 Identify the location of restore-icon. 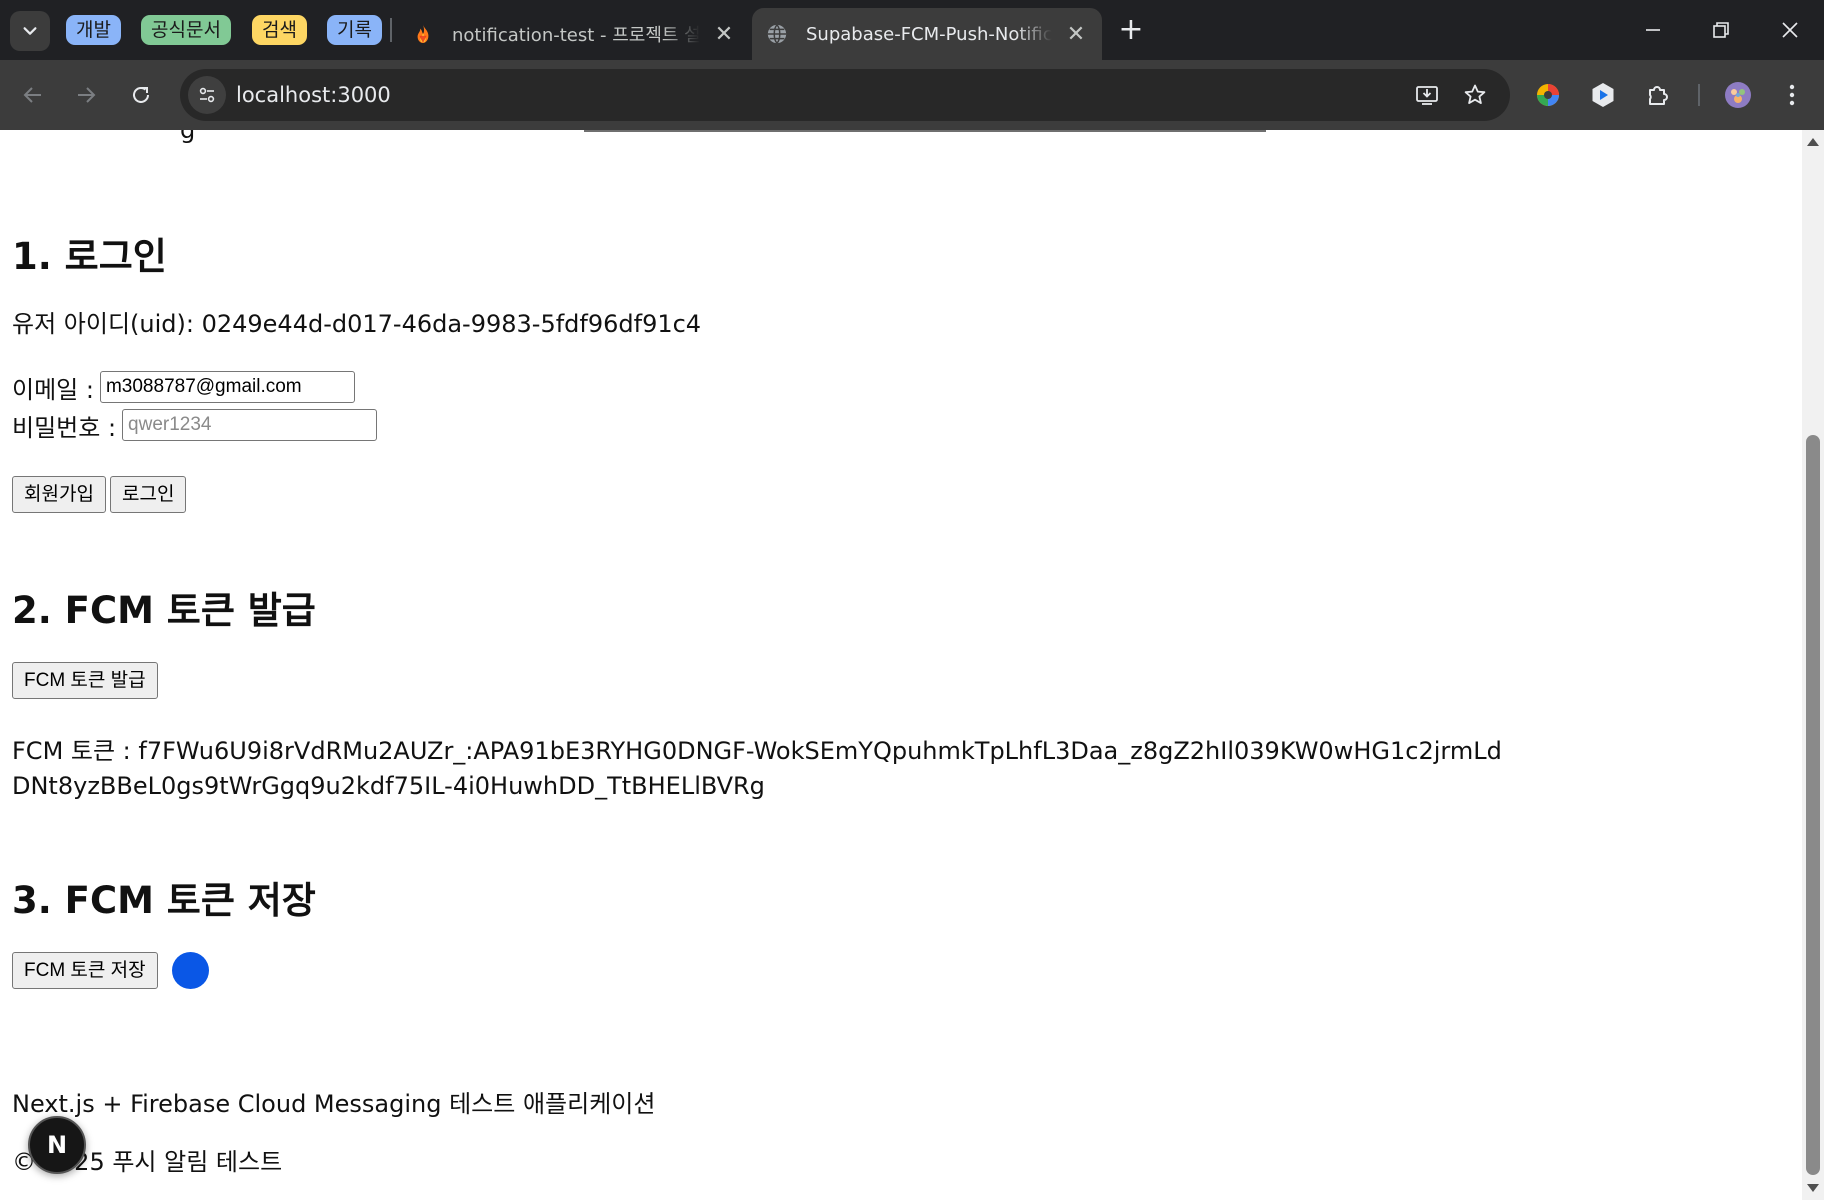
(1721, 30).